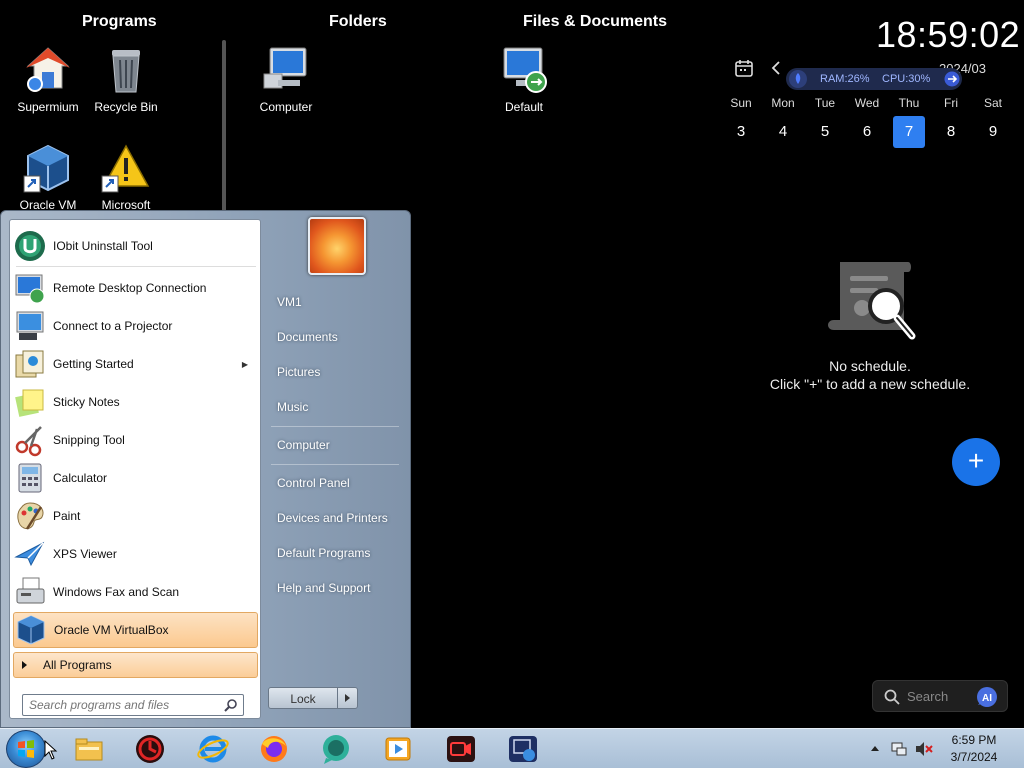  What do you see at coordinates (89, 749) in the screenshot?
I see `file-explorer-icon` at bounding box center [89, 749].